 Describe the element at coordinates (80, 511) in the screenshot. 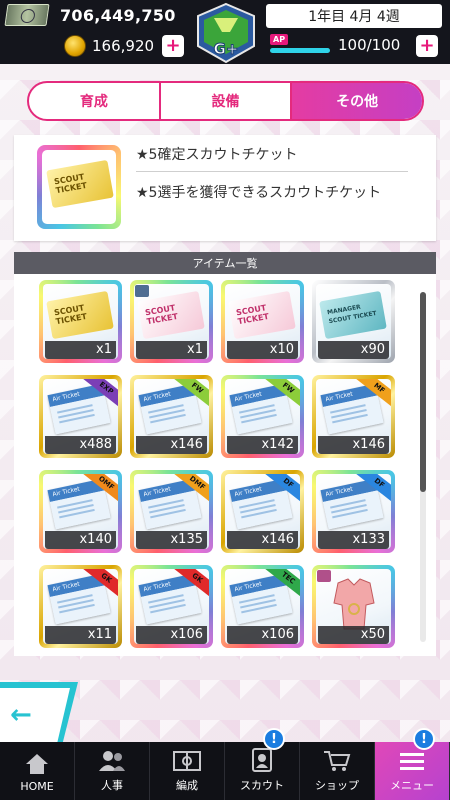

I see `item-slot: Air Ticket OMF x140` at that location.